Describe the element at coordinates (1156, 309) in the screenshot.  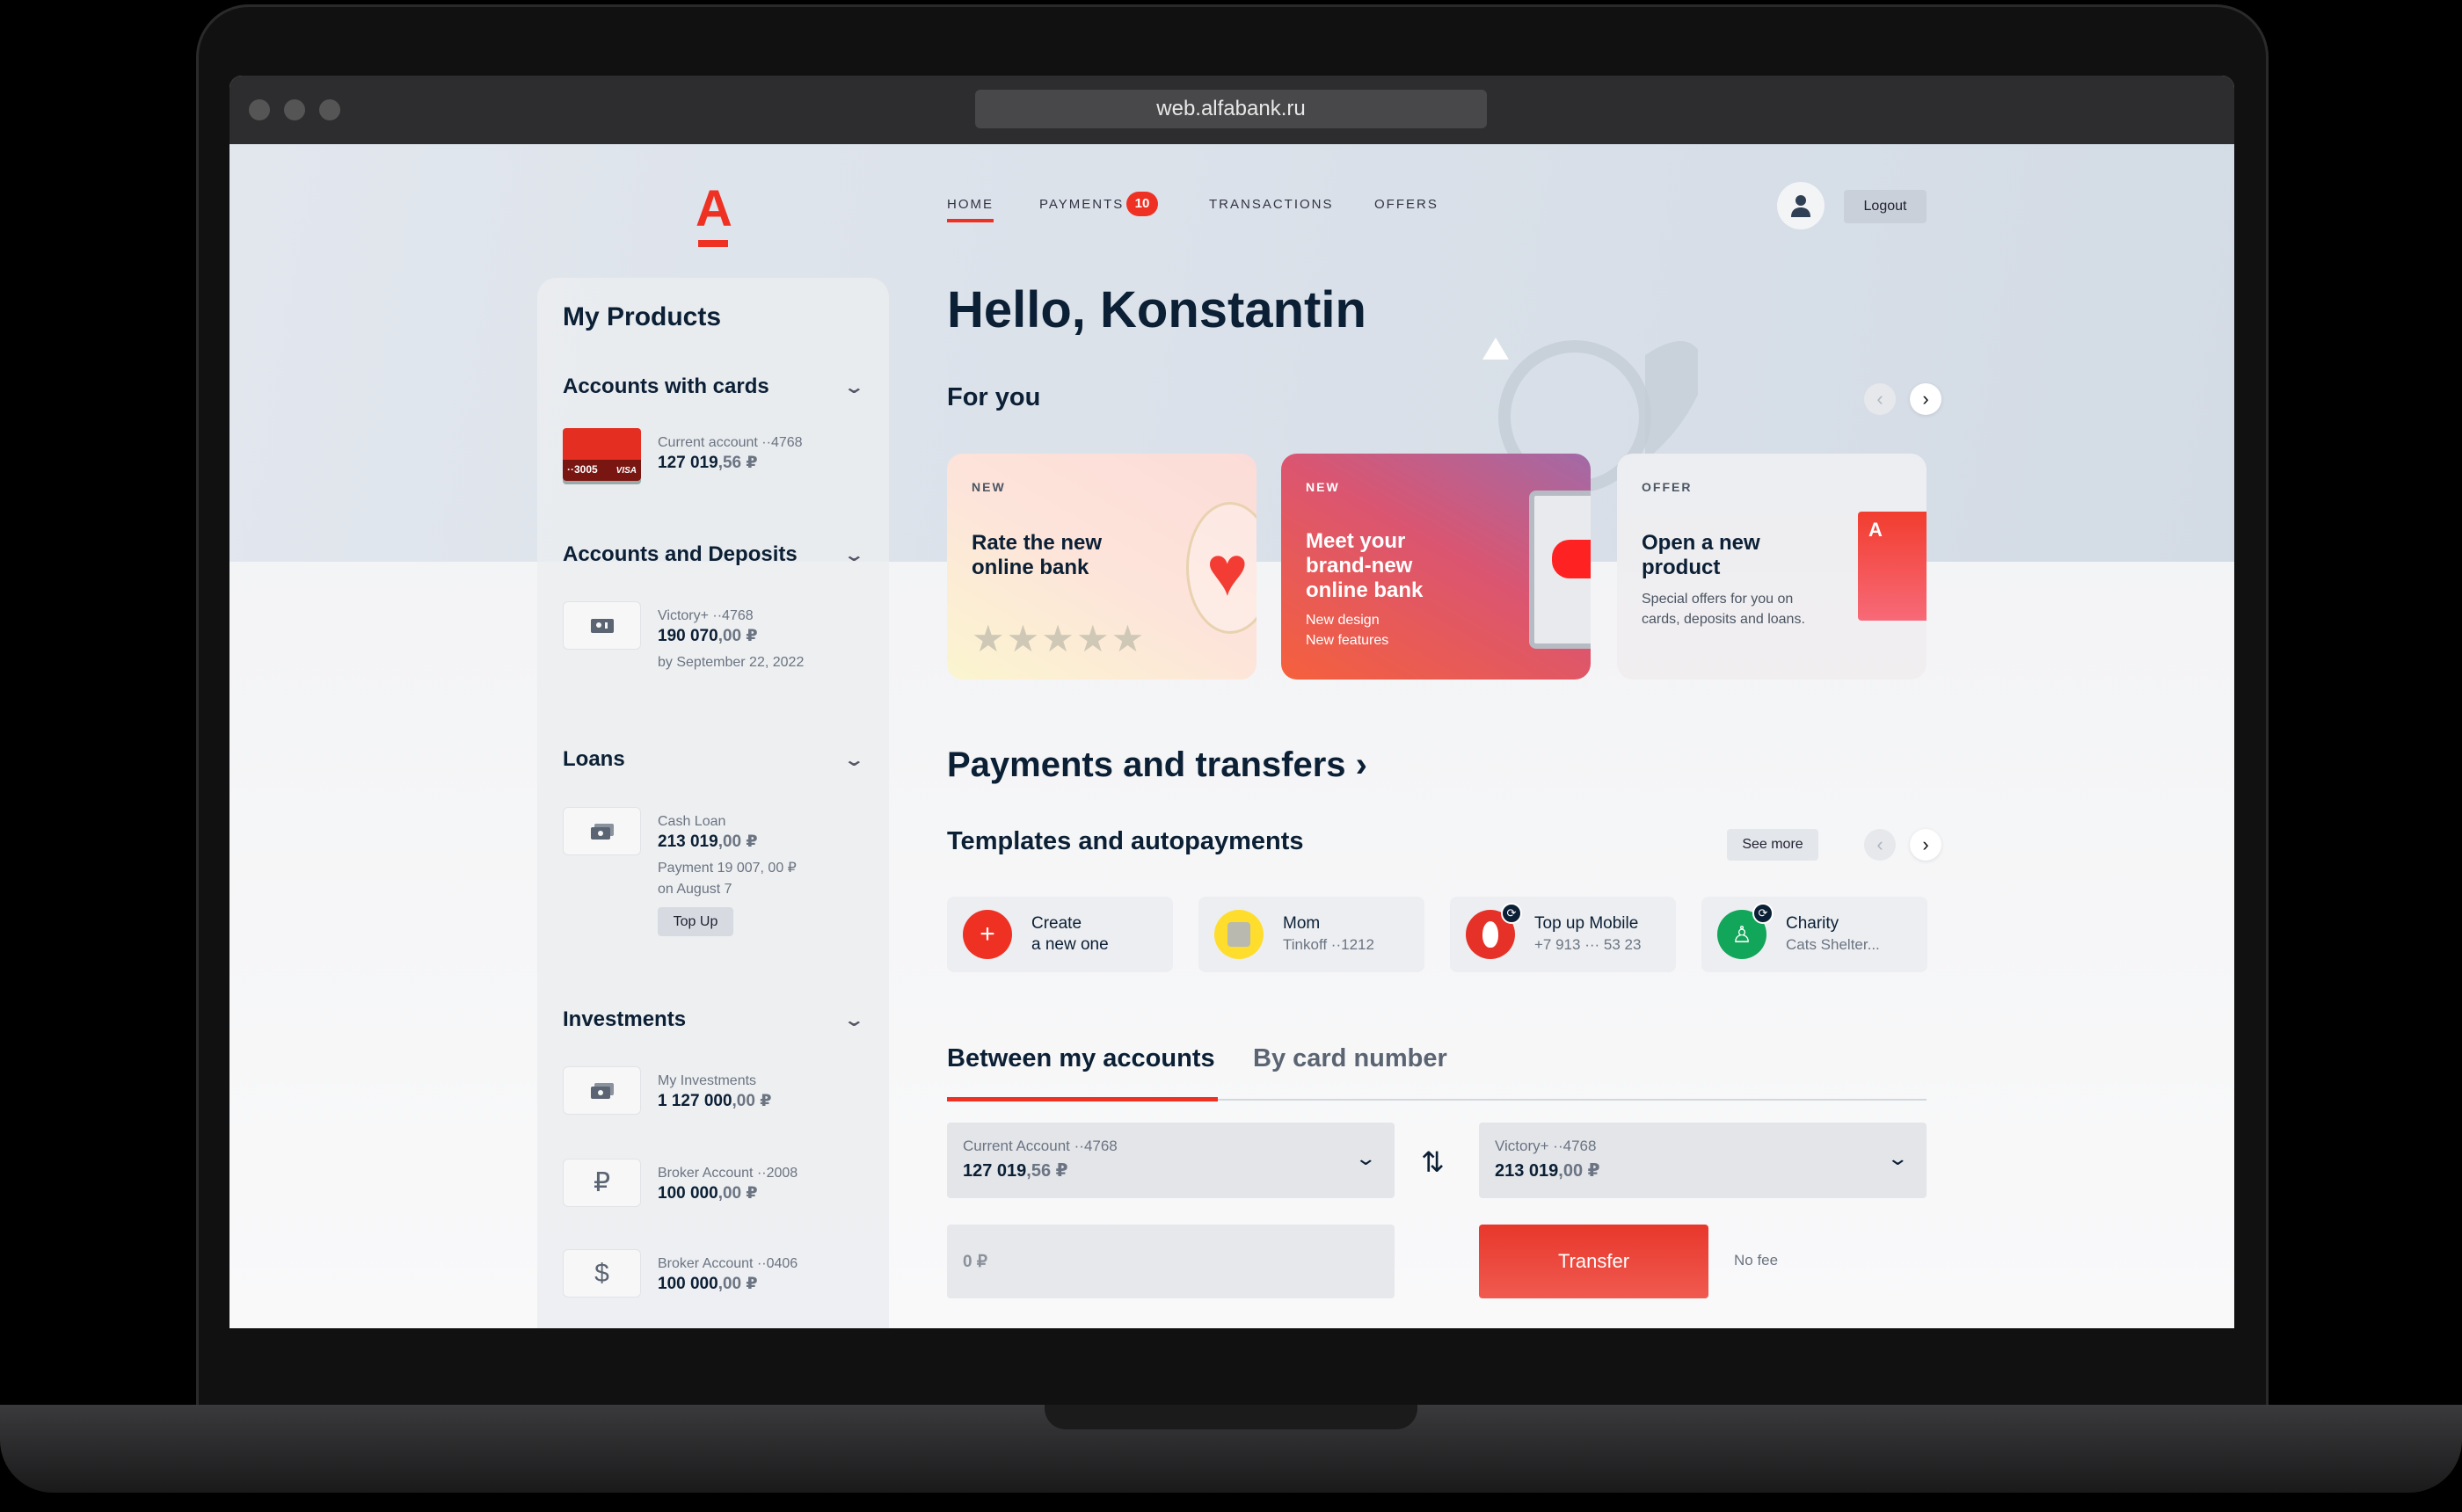
I see `greeting: Hello, Konstantin` at that location.